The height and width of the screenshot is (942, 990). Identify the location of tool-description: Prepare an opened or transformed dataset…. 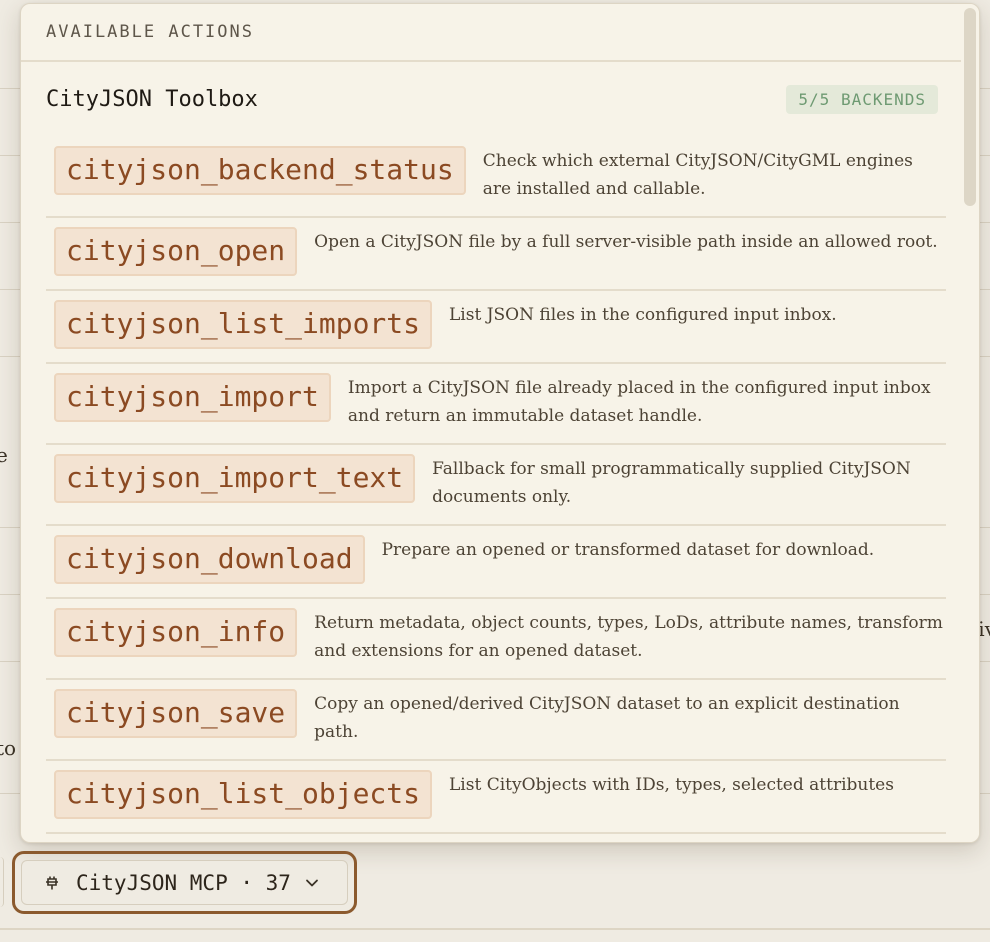
(628, 550).